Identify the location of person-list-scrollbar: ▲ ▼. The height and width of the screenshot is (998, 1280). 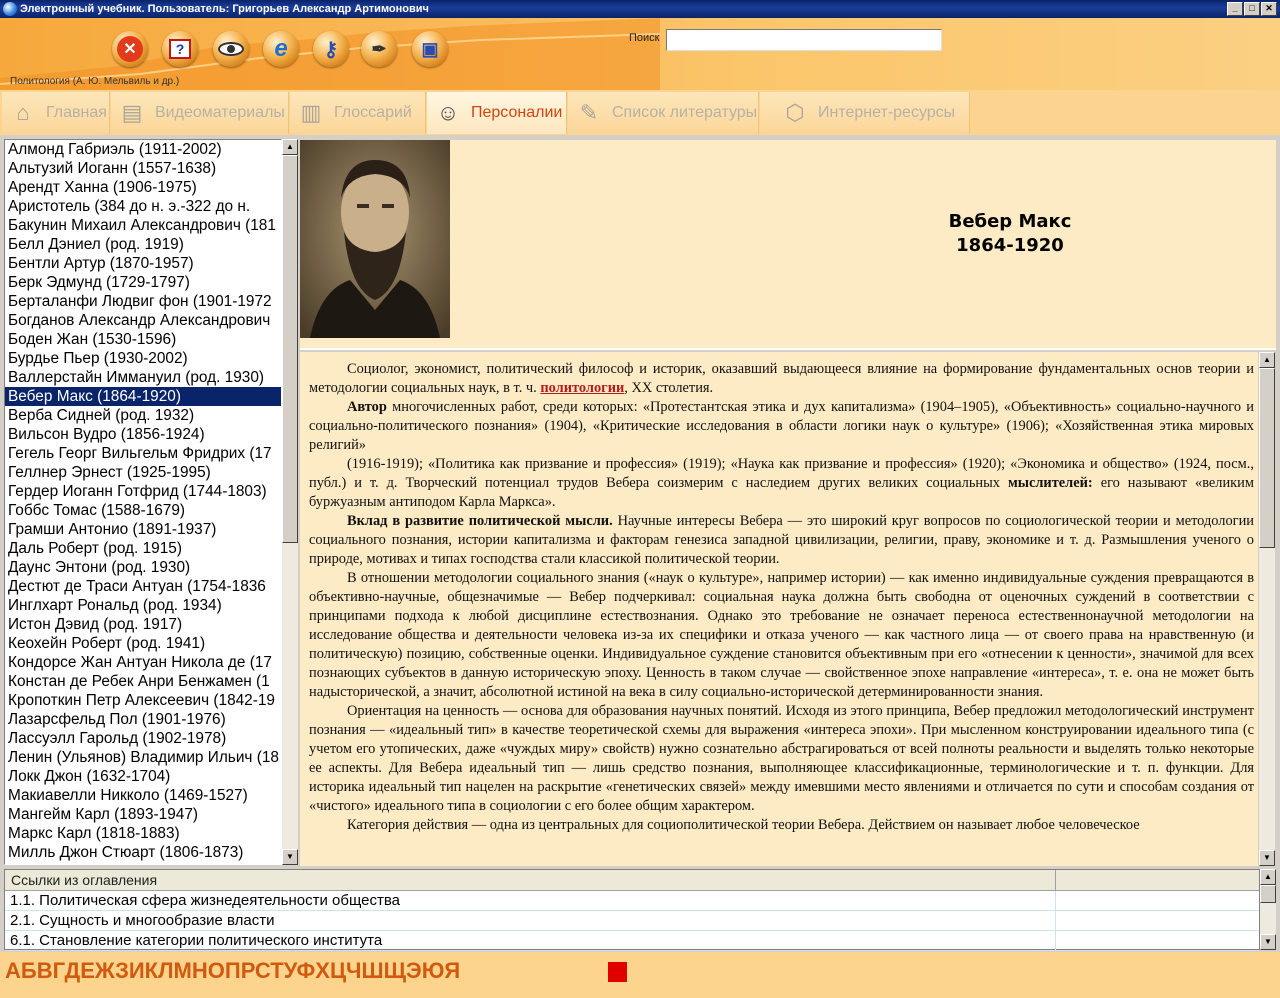
(290, 502).